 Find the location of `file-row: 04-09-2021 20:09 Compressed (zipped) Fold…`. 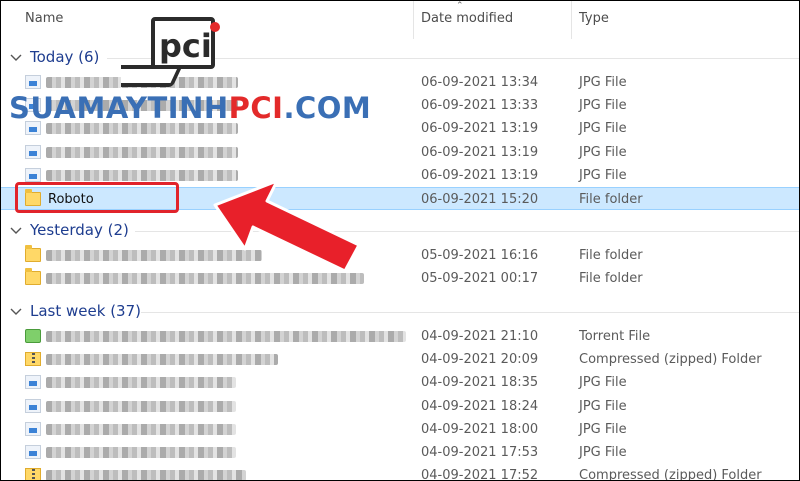

file-row: 04-09-2021 20:09 Compressed (zipped) Fold… is located at coordinates (400, 359).